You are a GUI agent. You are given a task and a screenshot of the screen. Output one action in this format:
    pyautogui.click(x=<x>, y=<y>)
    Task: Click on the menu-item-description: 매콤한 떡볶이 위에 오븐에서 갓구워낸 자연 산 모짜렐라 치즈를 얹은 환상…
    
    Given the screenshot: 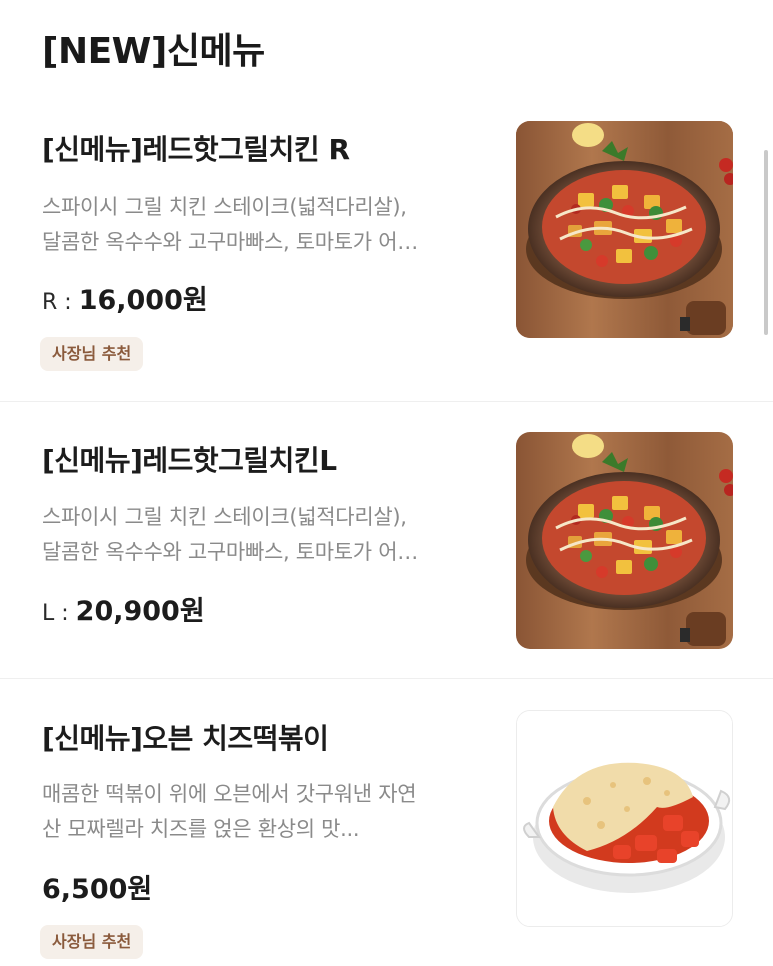 What is the action you would take?
    pyautogui.click(x=272, y=812)
    